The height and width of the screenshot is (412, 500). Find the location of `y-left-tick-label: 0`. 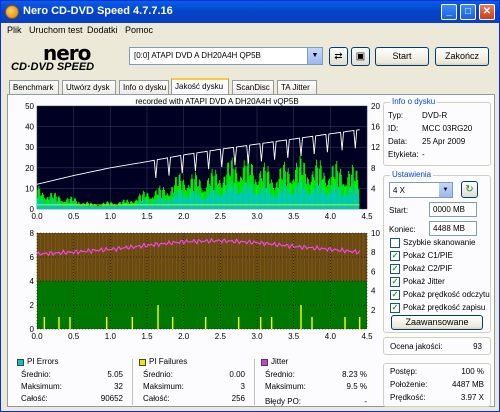

y-left-tick-label: 0 is located at coordinates (32, 329).